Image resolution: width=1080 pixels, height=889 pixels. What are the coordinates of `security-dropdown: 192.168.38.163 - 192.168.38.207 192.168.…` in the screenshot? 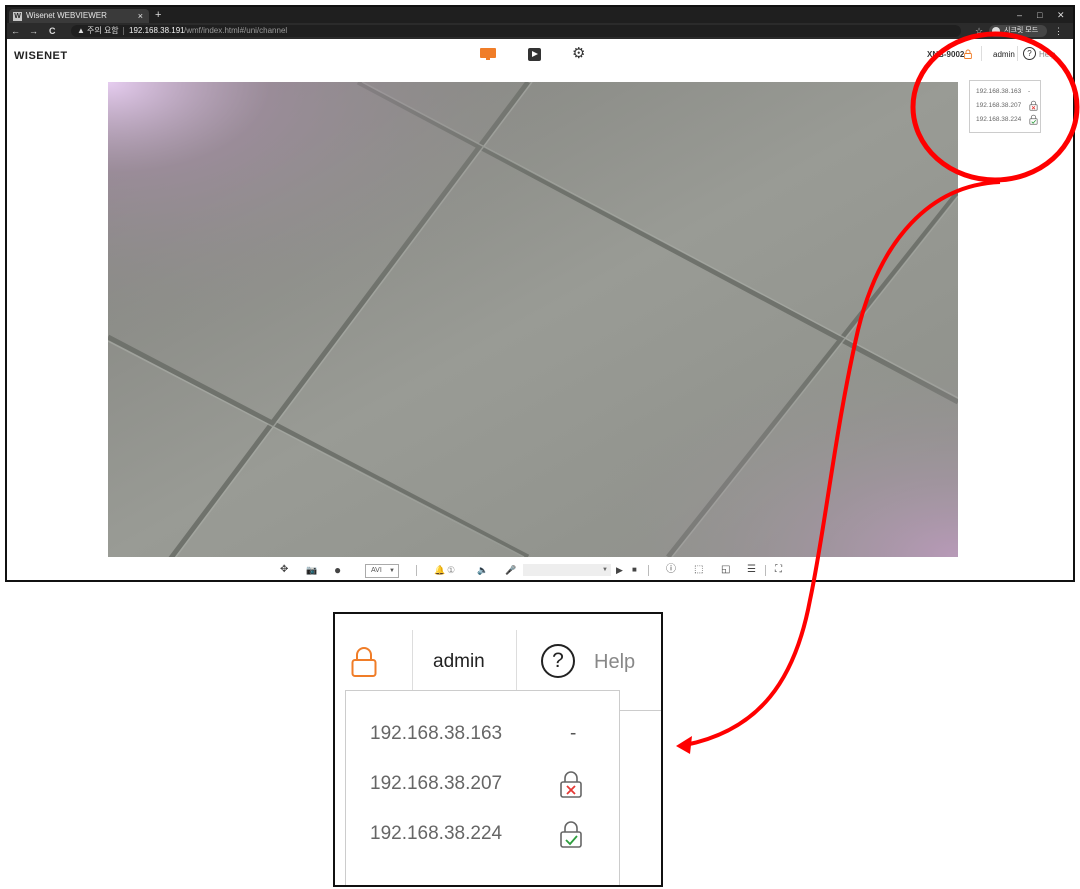 It's located at (1005, 106).